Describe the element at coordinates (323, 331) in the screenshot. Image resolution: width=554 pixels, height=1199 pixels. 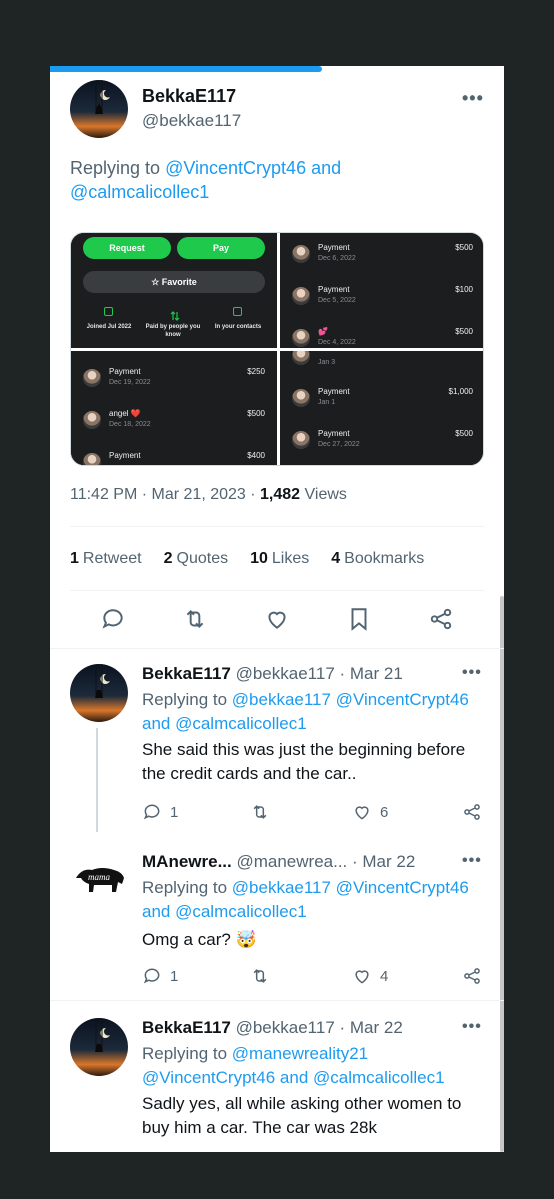
I see `payment-title: 💕` at that location.